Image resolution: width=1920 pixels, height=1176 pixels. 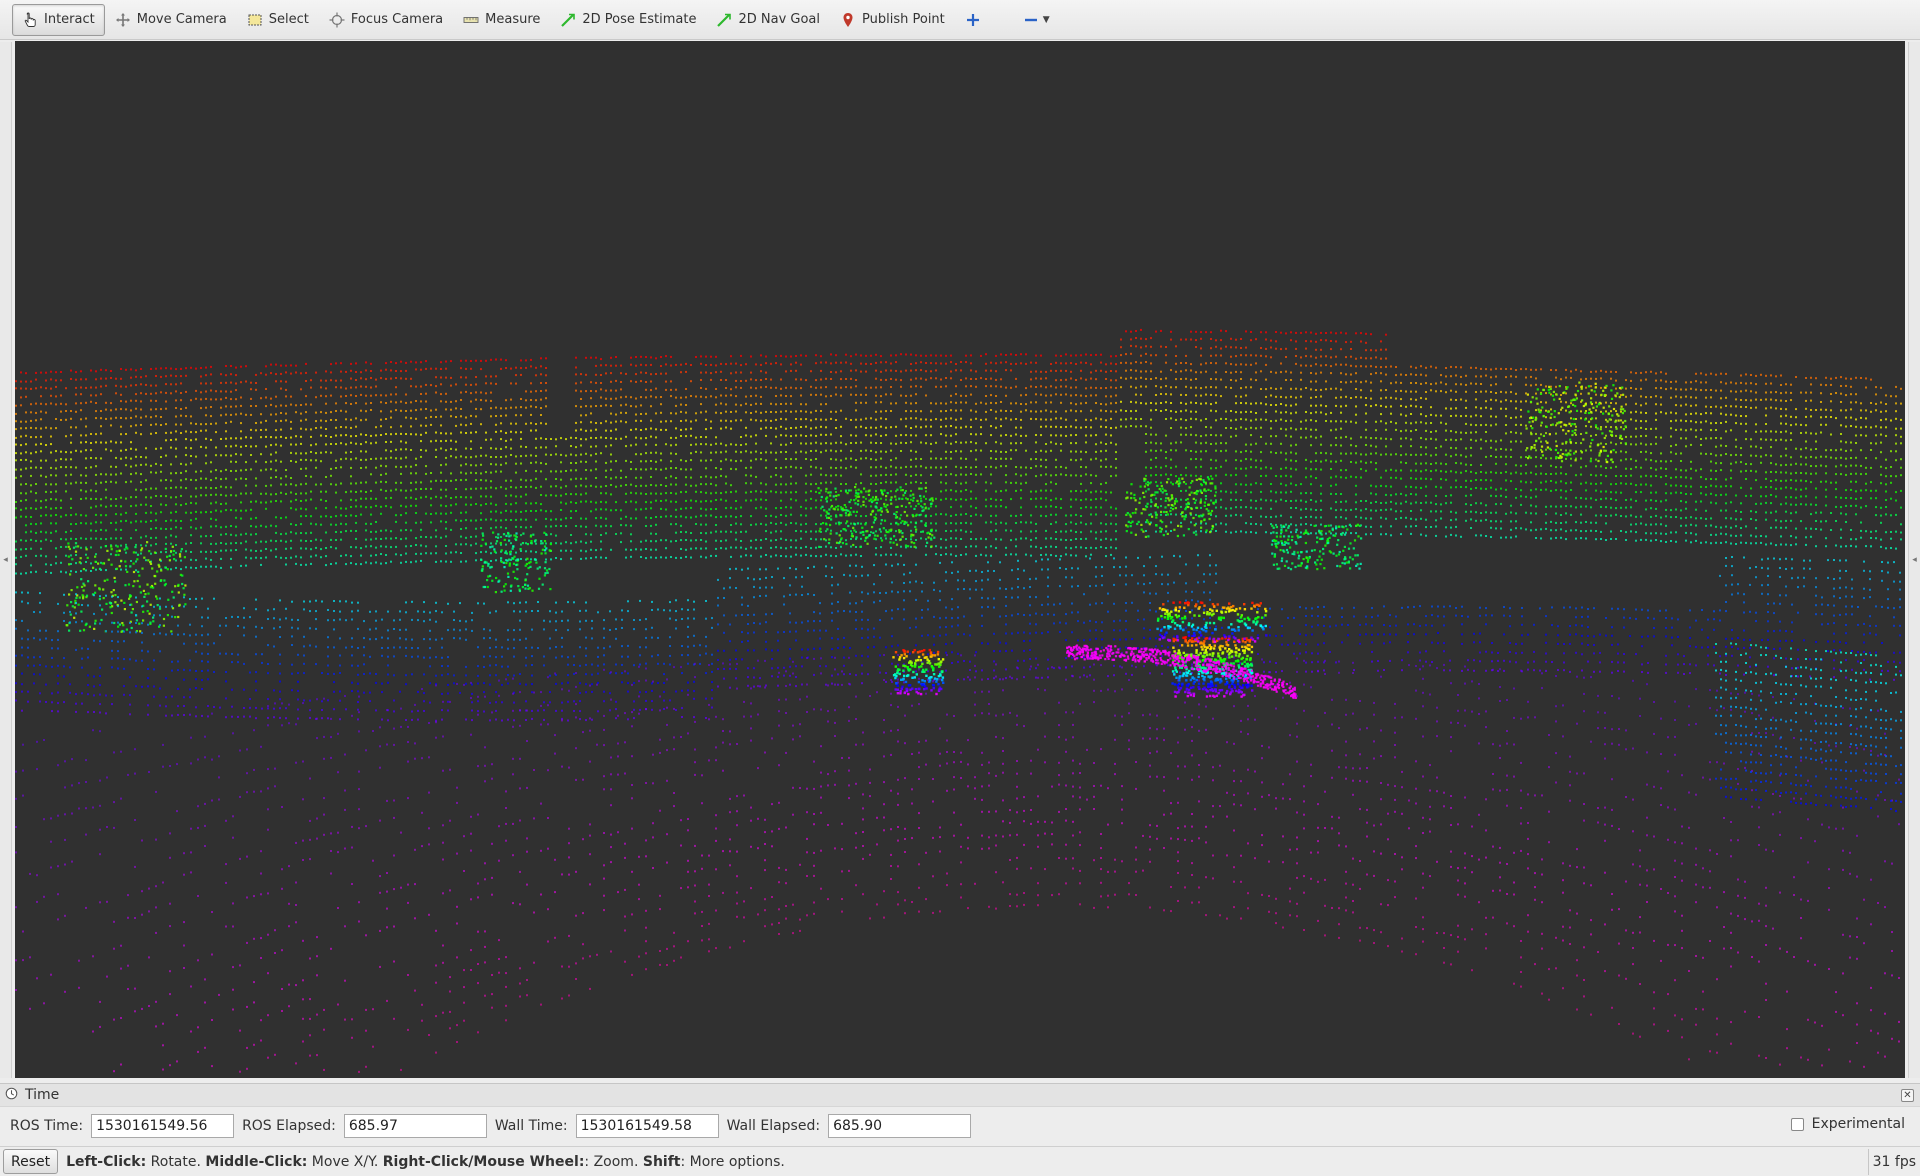 I want to click on ros-elapsed-label: ROS Elapsed:, so click(x=289, y=1125).